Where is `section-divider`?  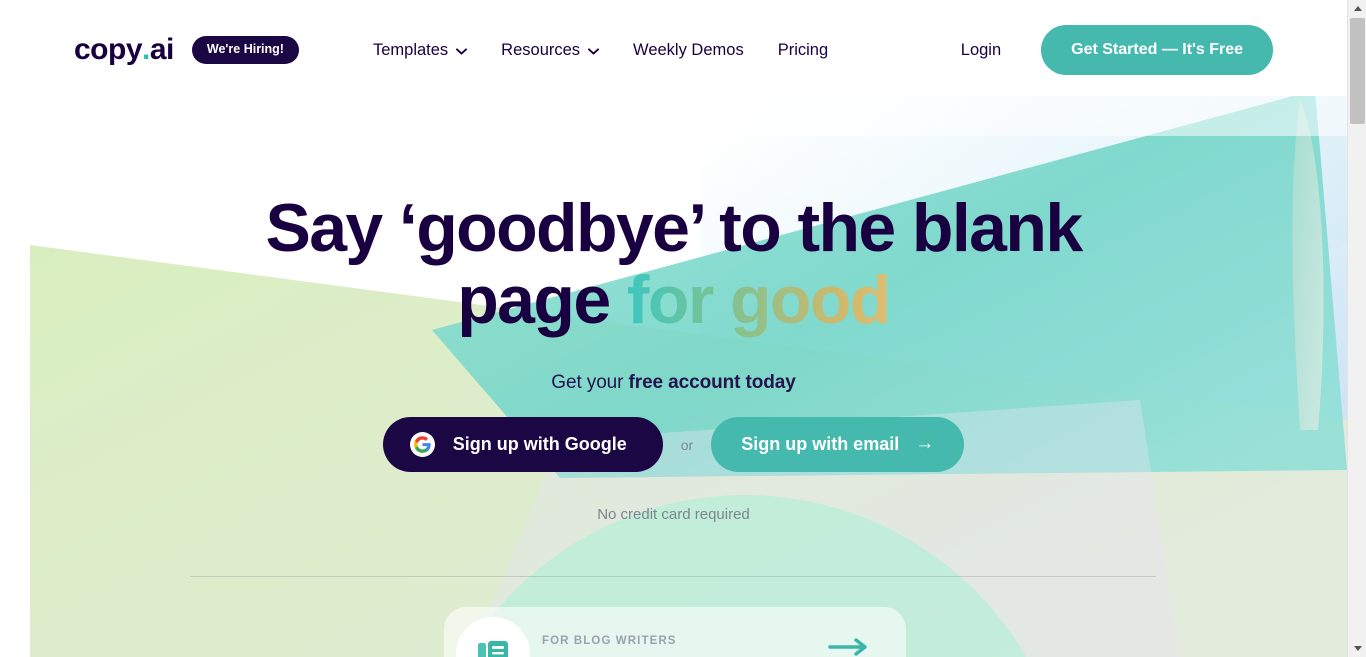 section-divider is located at coordinates (673, 576).